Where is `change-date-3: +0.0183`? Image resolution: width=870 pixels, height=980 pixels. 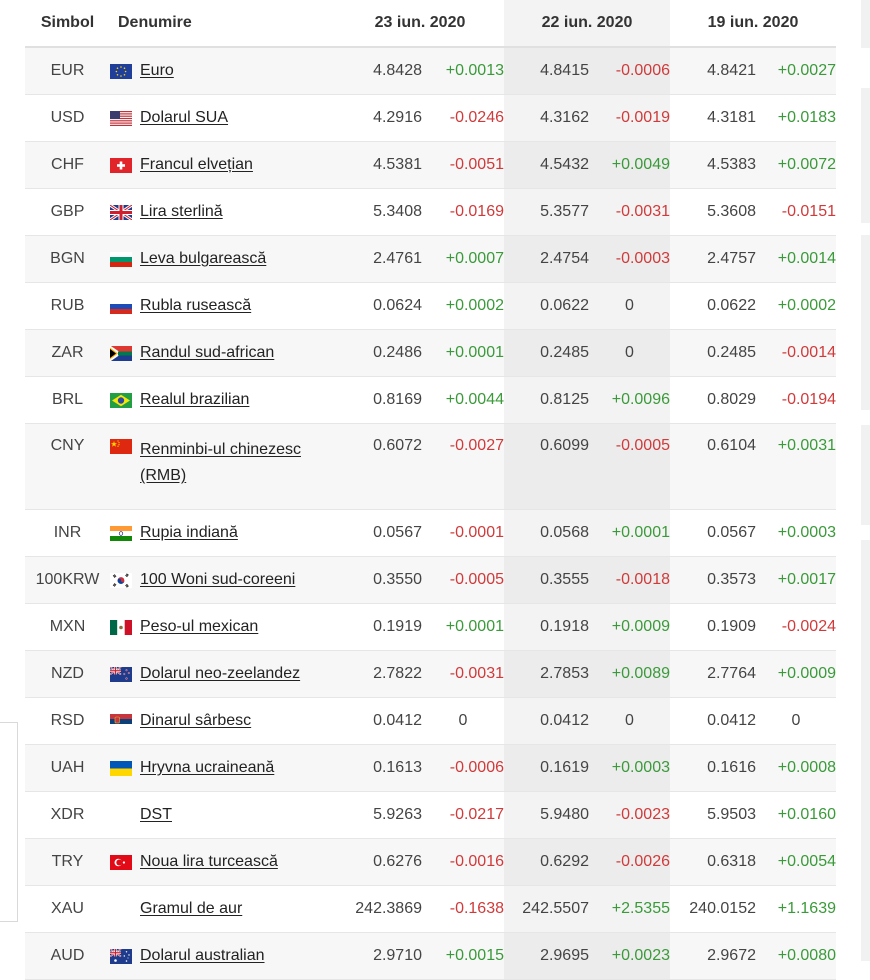
change-date-3: +0.0183 is located at coordinates (796, 118).